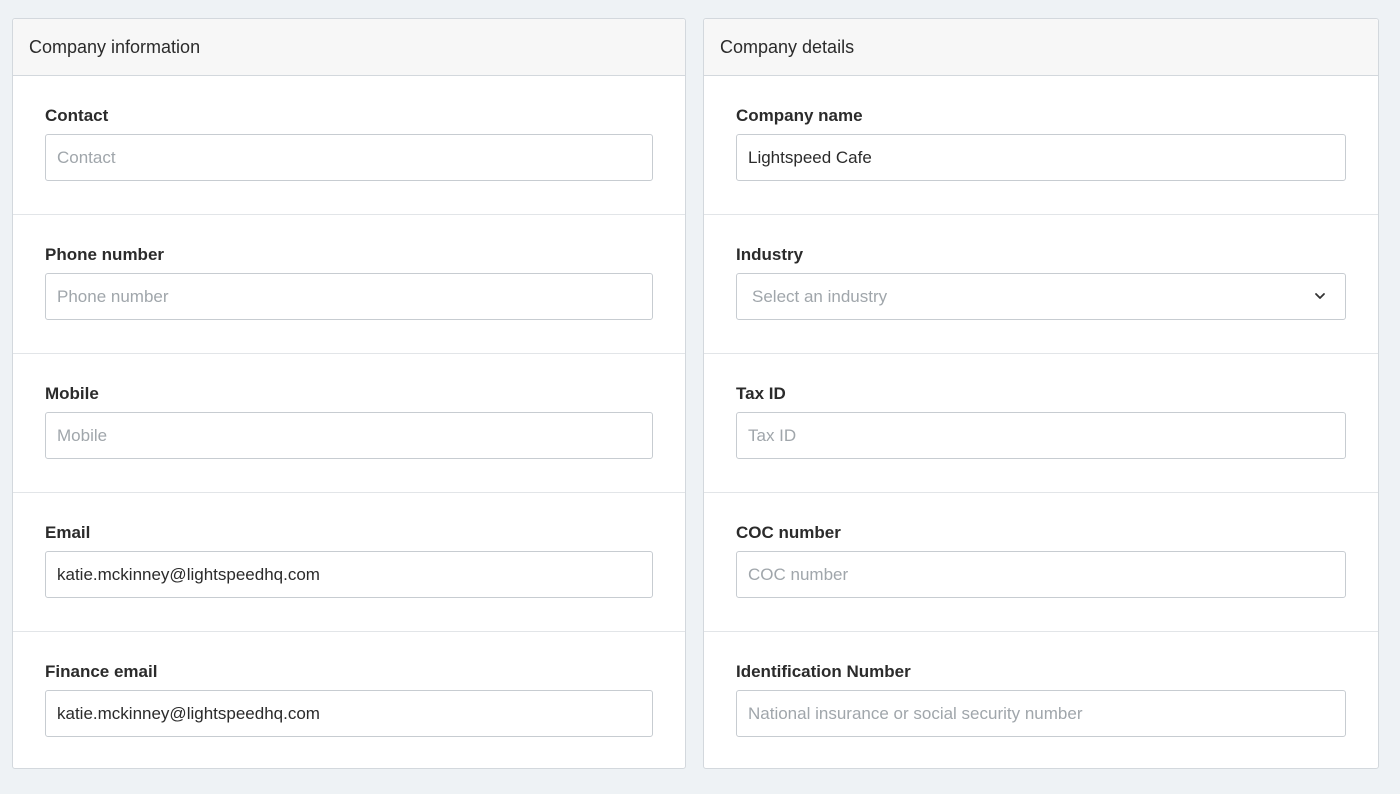 This screenshot has width=1400, height=794. I want to click on tax-id-label: Tax ID, so click(761, 393).